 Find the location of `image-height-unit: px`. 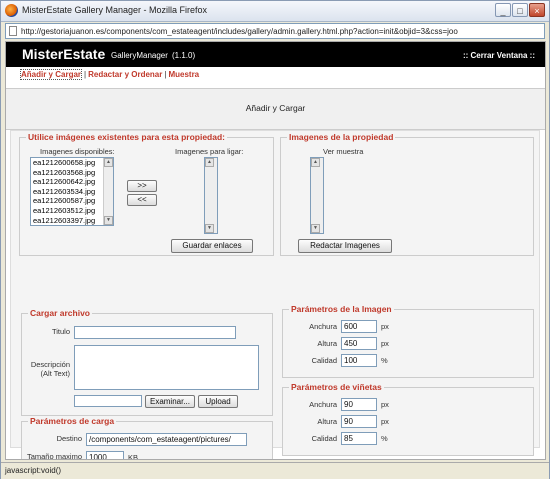

image-height-unit: px is located at coordinates (385, 343).